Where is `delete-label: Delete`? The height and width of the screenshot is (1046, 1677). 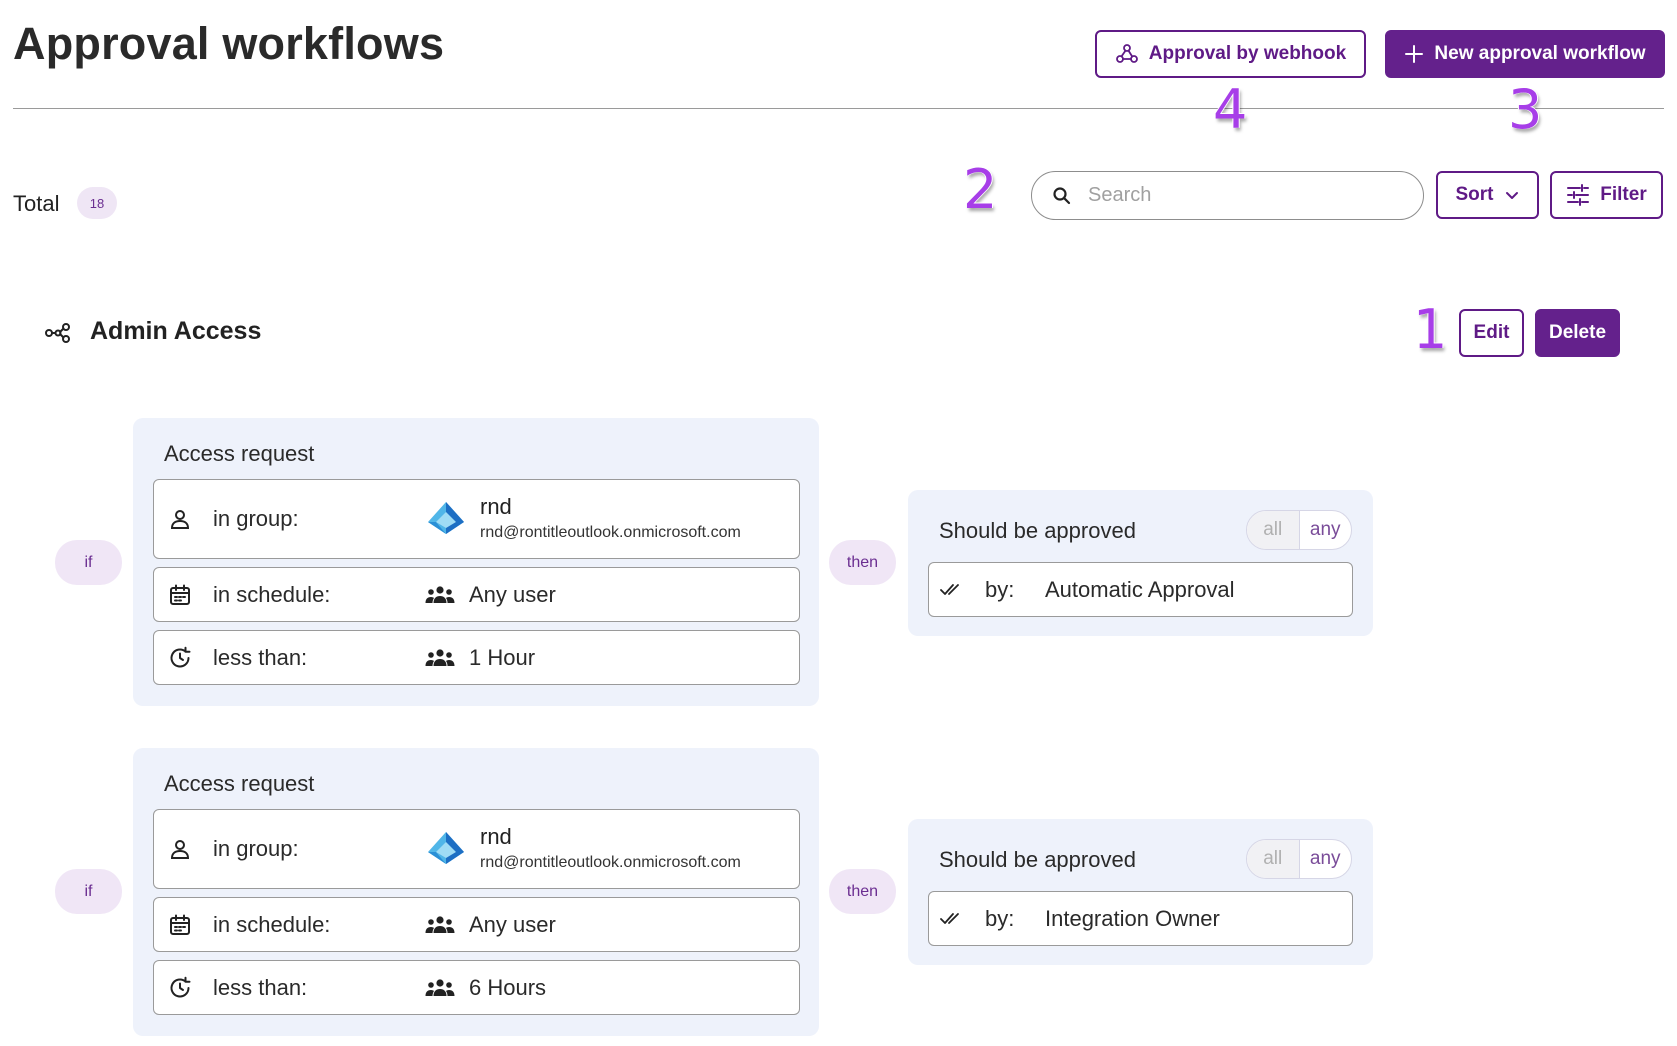
delete-label: Delete is located at coordinates (1577, 332).